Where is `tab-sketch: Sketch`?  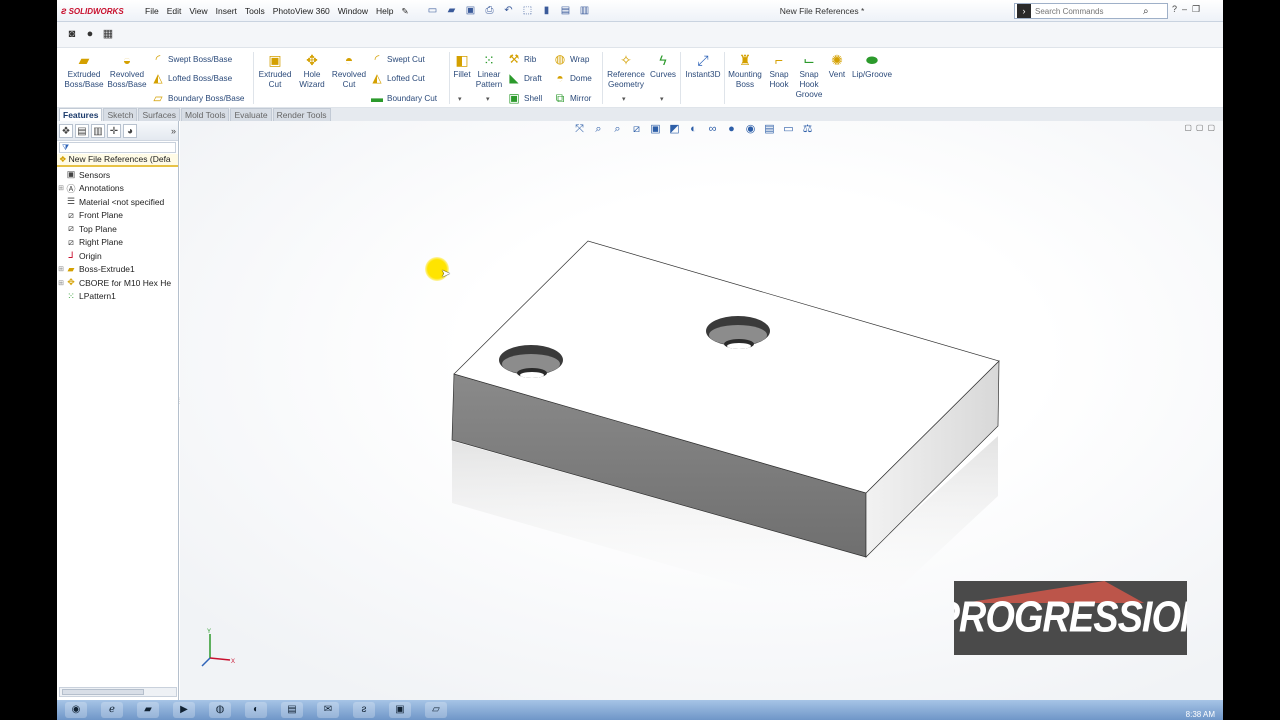
tab-sketch: Sketch is located at coordinates (120, 114).